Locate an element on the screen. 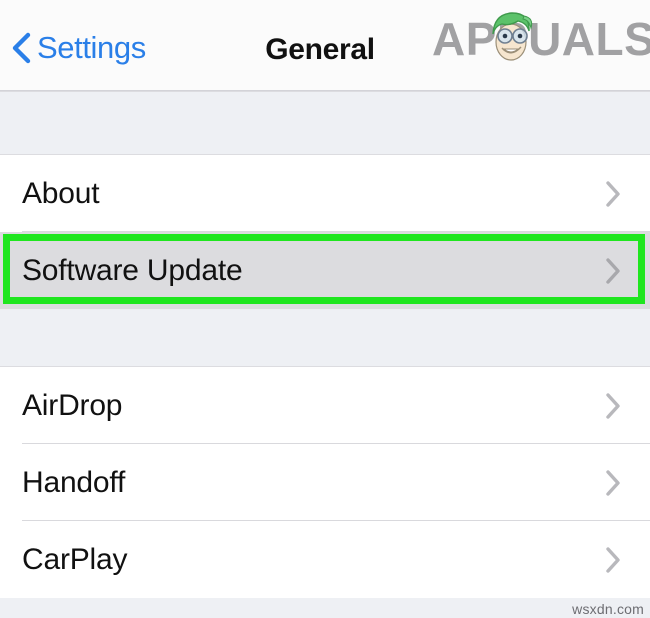 This screenshot has width=650, height=618. list-item-label: AirDrop is located at coordinates (72, 405).